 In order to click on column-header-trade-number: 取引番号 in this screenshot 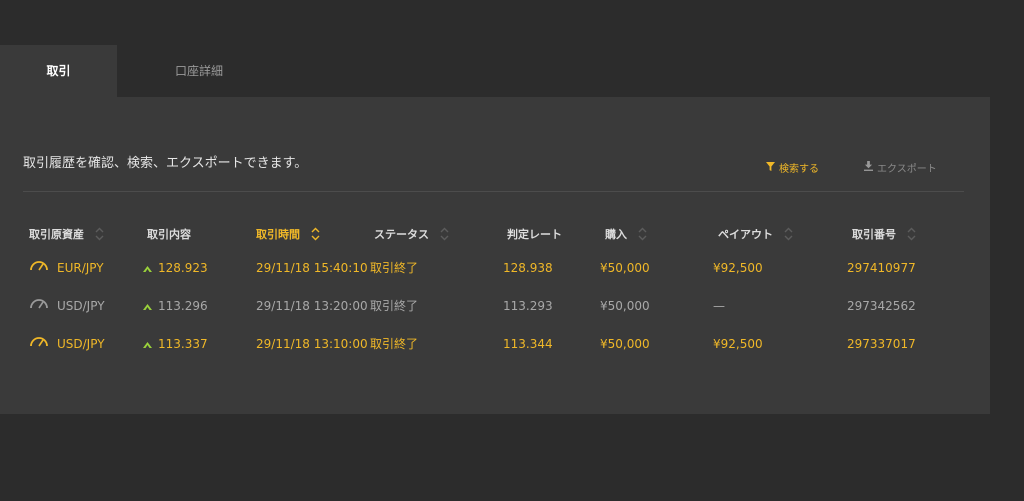, I will do `click(884, 234)`.